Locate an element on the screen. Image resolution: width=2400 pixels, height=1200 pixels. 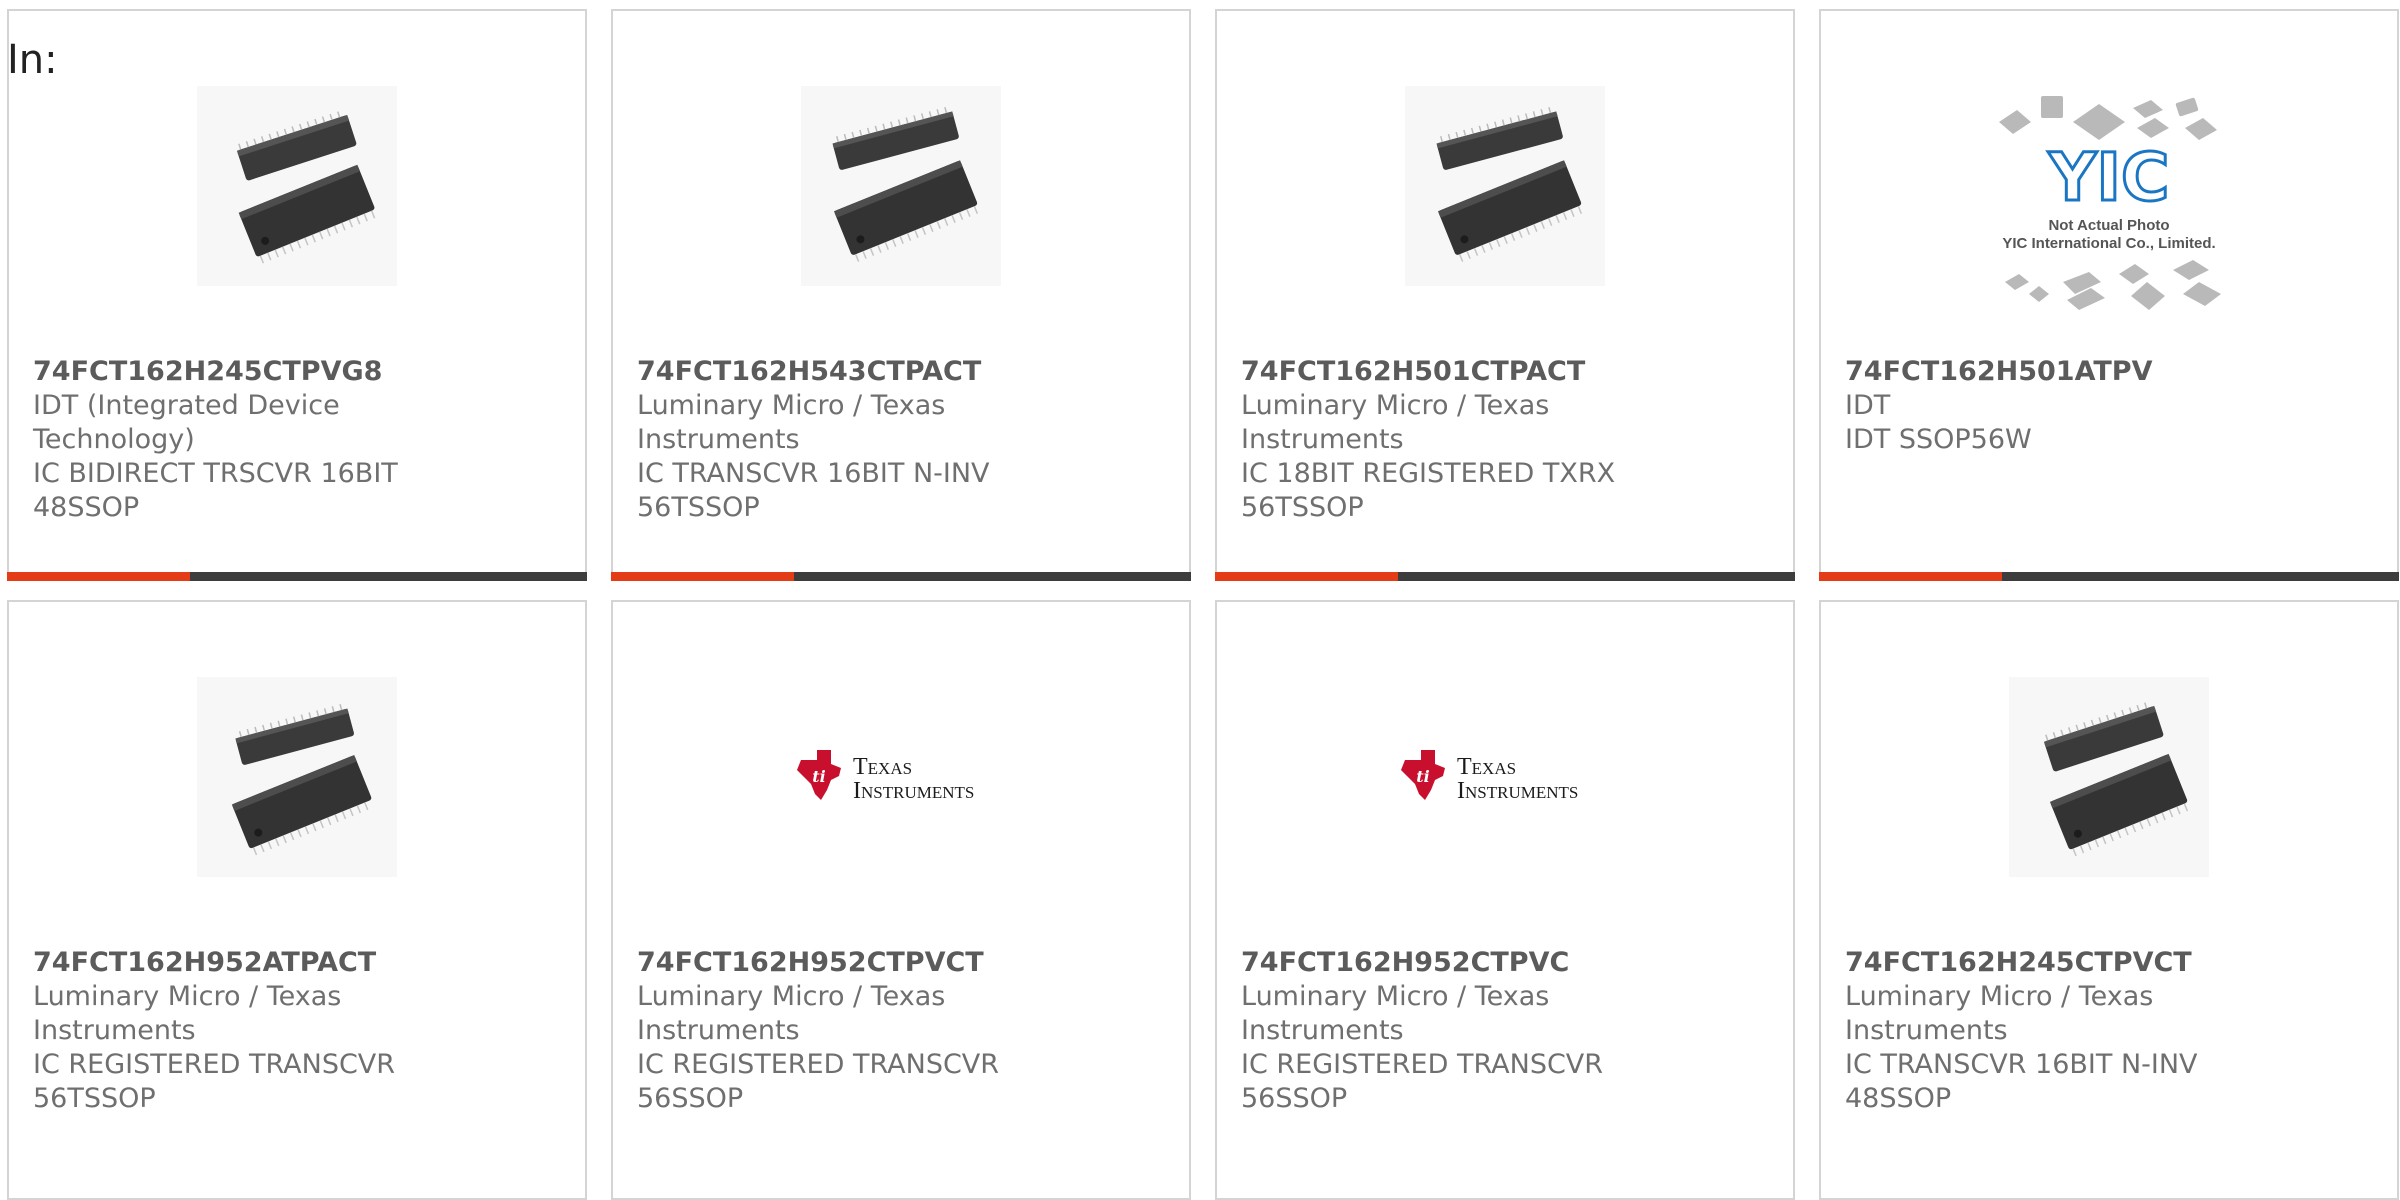
placeholder-caption-line1: Not Actual Photo is located at coordinates (2108, 225).